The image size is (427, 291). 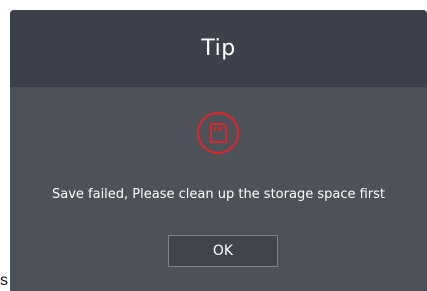 What do you see at coordinates (218, 133) in the screenshot?
I see `storage-card-error-icon` at bounding box center [218, 133].